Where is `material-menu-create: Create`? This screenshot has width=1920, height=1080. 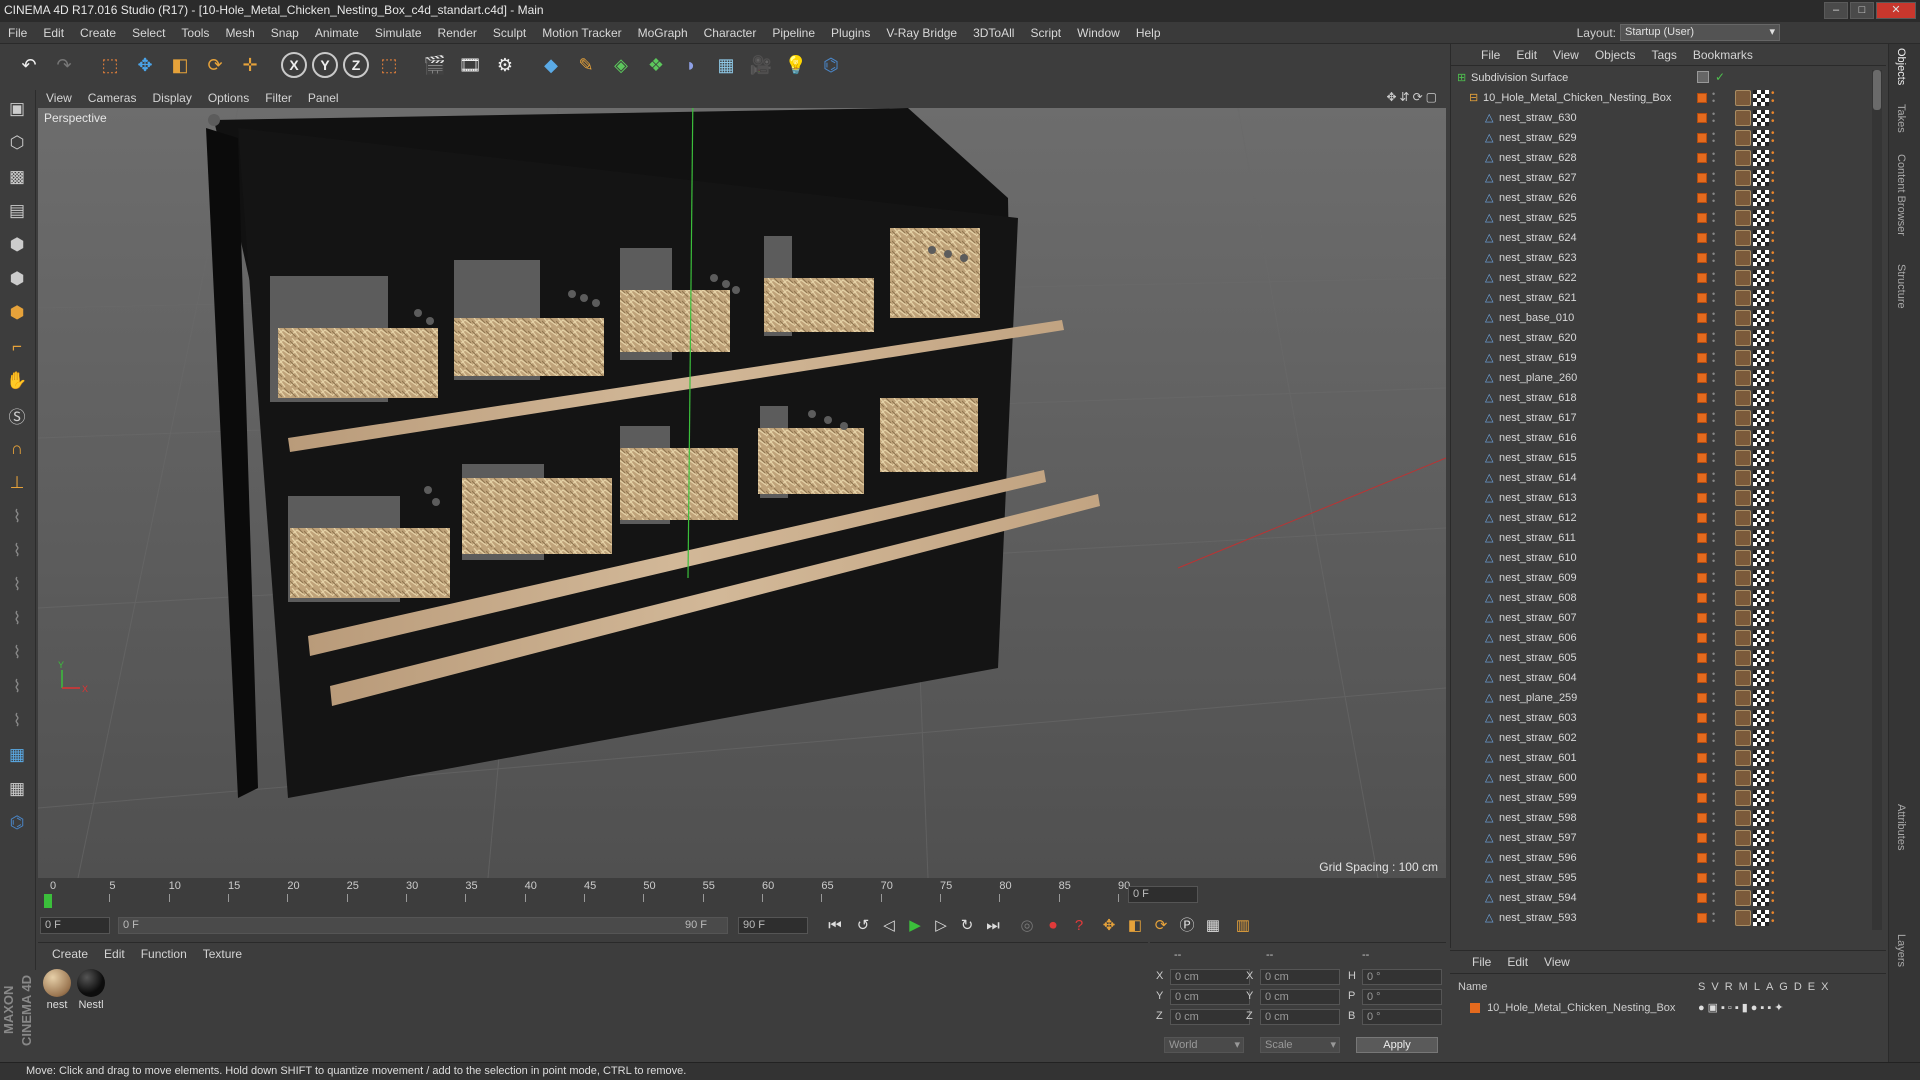 material-menu-create: Create is located at coordinates (70, 954).